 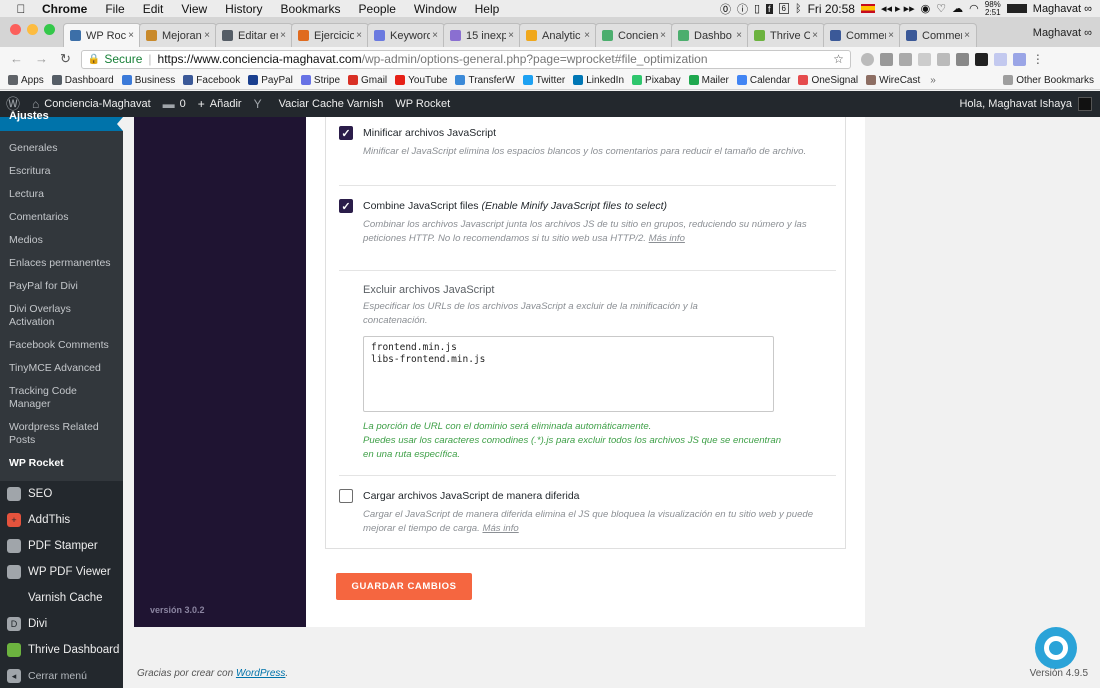 I want to click on bookmark-star-icon: ☆, so click(x=838, y=59).